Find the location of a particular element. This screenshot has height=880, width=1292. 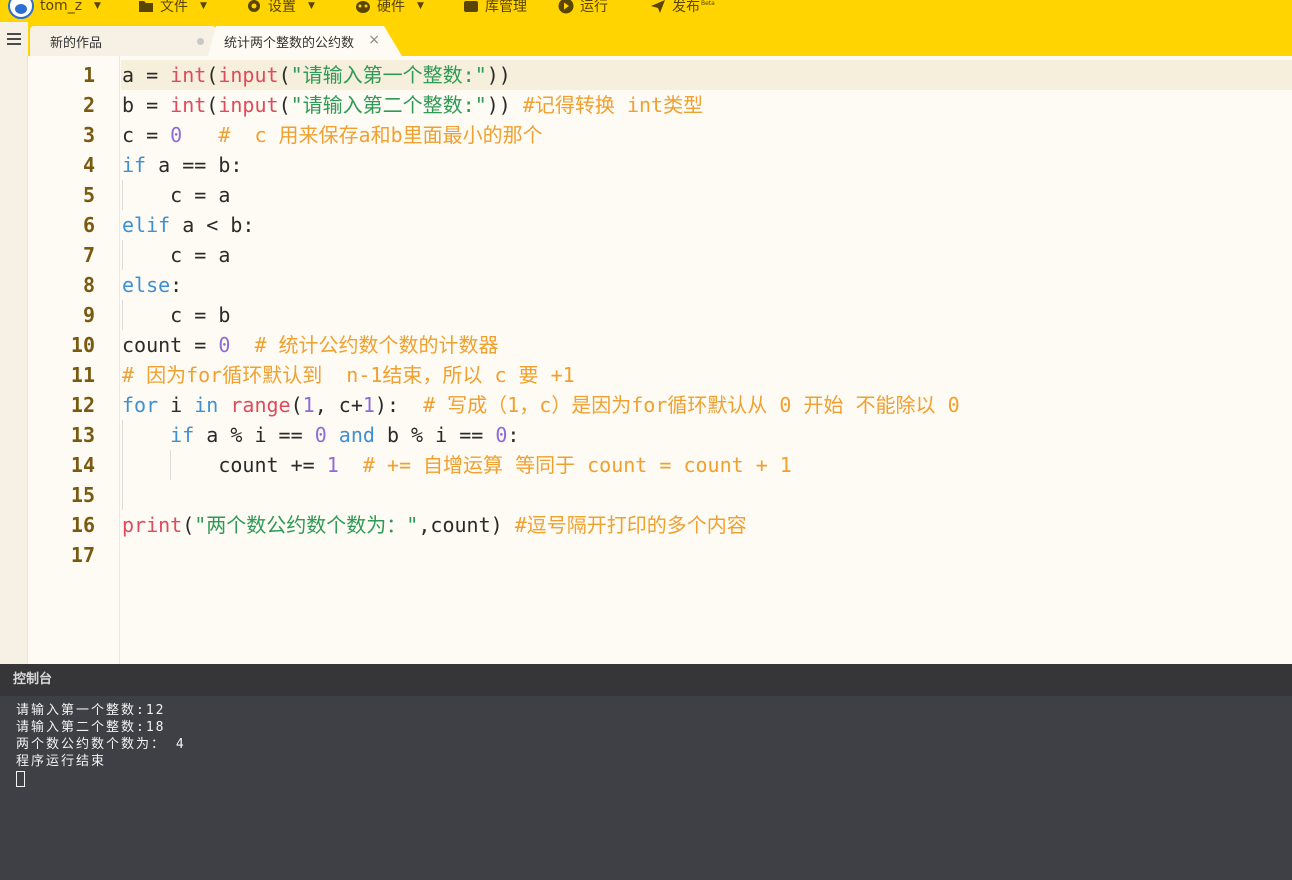

tab-current-file: 统计两个整数的公约数 × is located at coordinates (305, 41).